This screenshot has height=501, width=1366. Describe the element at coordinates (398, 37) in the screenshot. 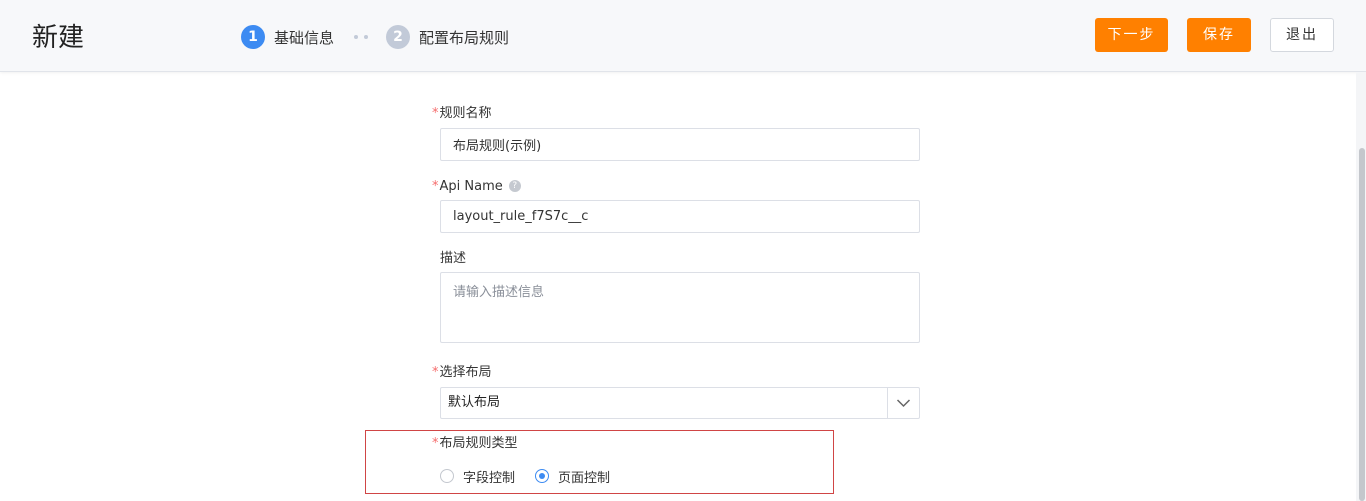

I see `step-number-2: 2` at that location.